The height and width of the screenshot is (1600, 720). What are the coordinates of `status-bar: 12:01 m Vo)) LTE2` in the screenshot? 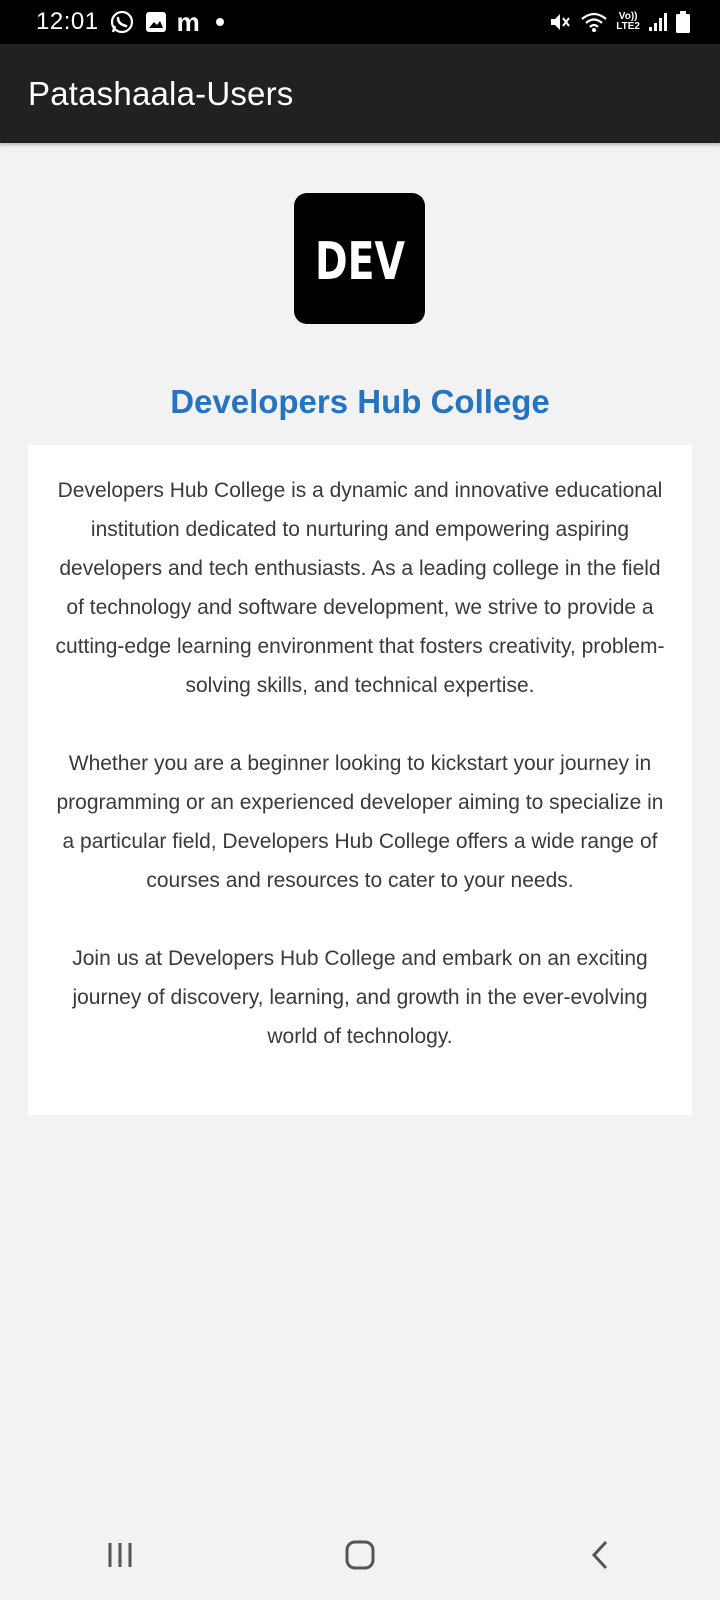 It's located at (360, 22).